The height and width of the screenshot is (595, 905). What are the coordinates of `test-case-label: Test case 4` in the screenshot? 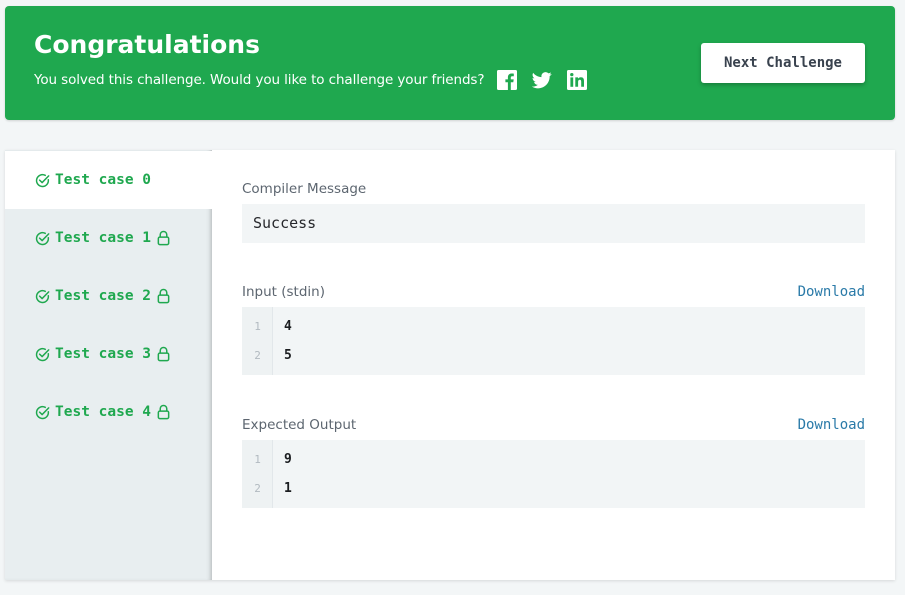 It's located at (103, 412).